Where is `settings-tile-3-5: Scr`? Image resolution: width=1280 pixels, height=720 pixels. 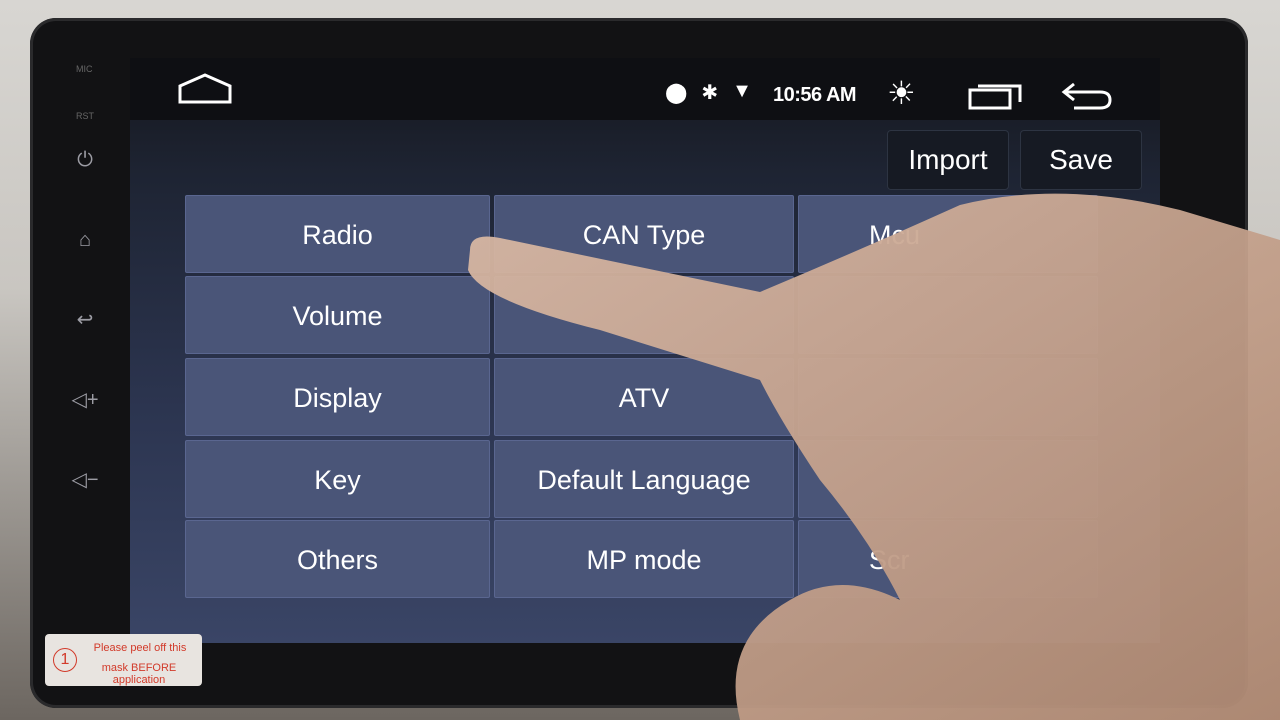
settings-tile-3-5: Scr is located at coordinates (948, 559).